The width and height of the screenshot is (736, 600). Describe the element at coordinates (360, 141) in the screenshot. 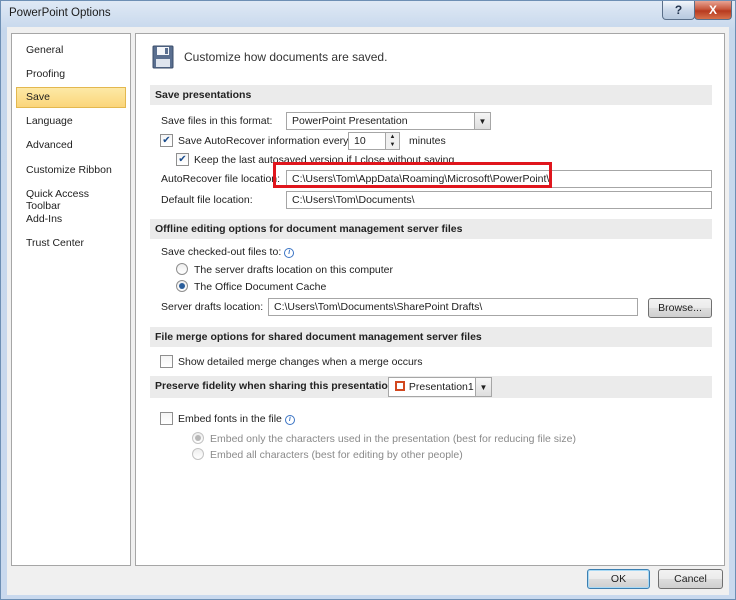

I see `autorecover-minutes-value: 10` at that location.